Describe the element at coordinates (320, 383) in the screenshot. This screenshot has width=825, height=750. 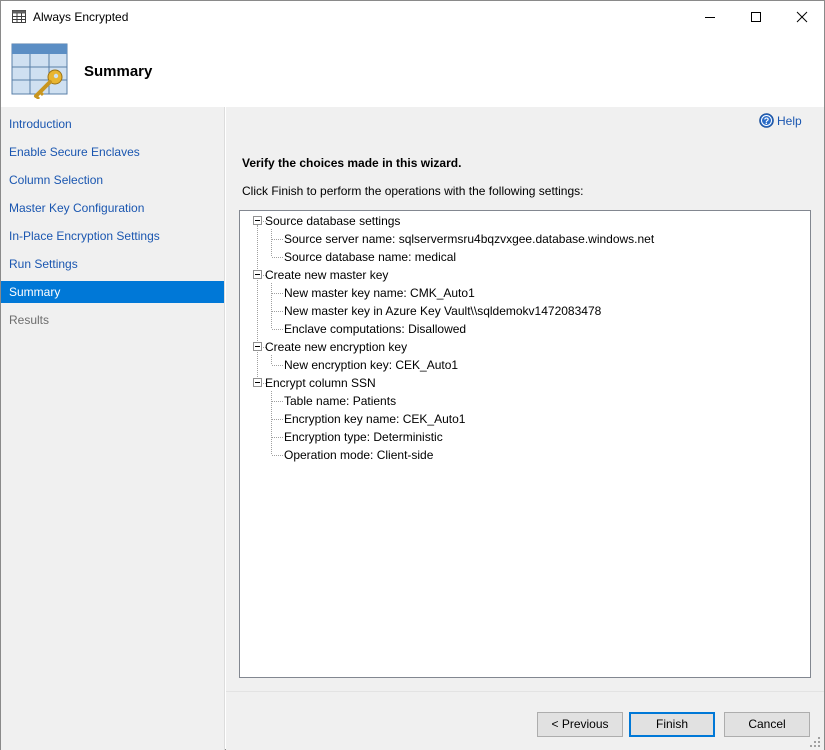
I see `tree-node-encrypt-column-ssn: Encrypt column SSN` at that location.